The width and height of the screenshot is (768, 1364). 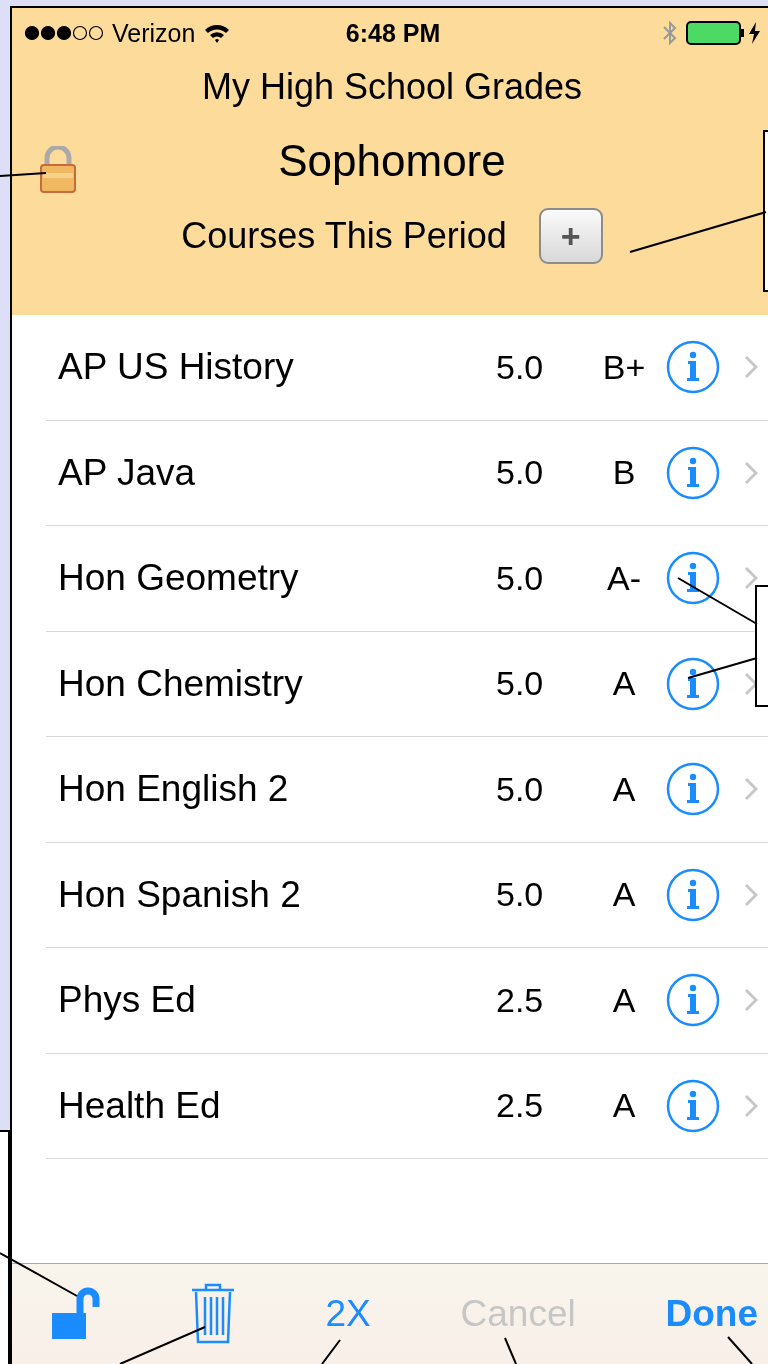 What do you see at coordinates (407, 790) in the screenshot?
I see `course-row: Hon English 2 5.0 A` at bounding box center [407, 790].